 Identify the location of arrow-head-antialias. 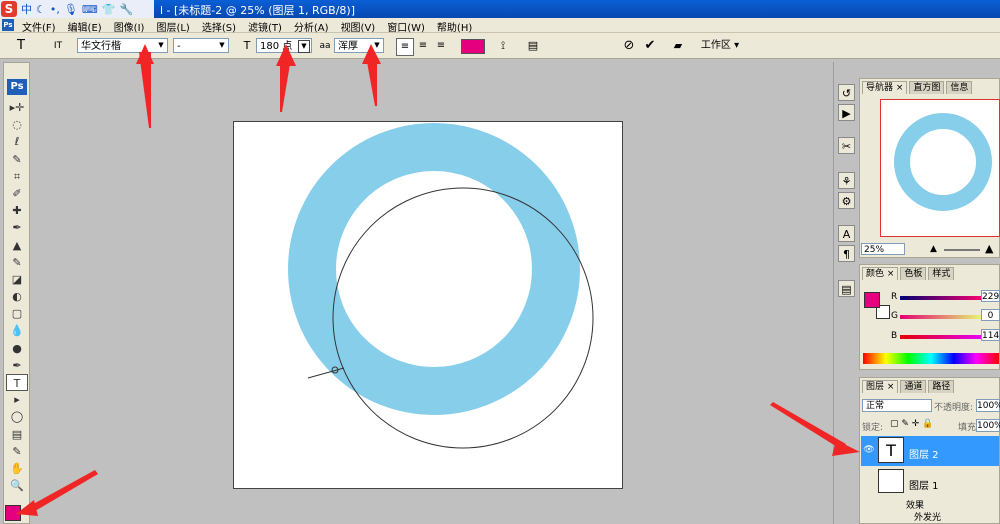
(371, 54).